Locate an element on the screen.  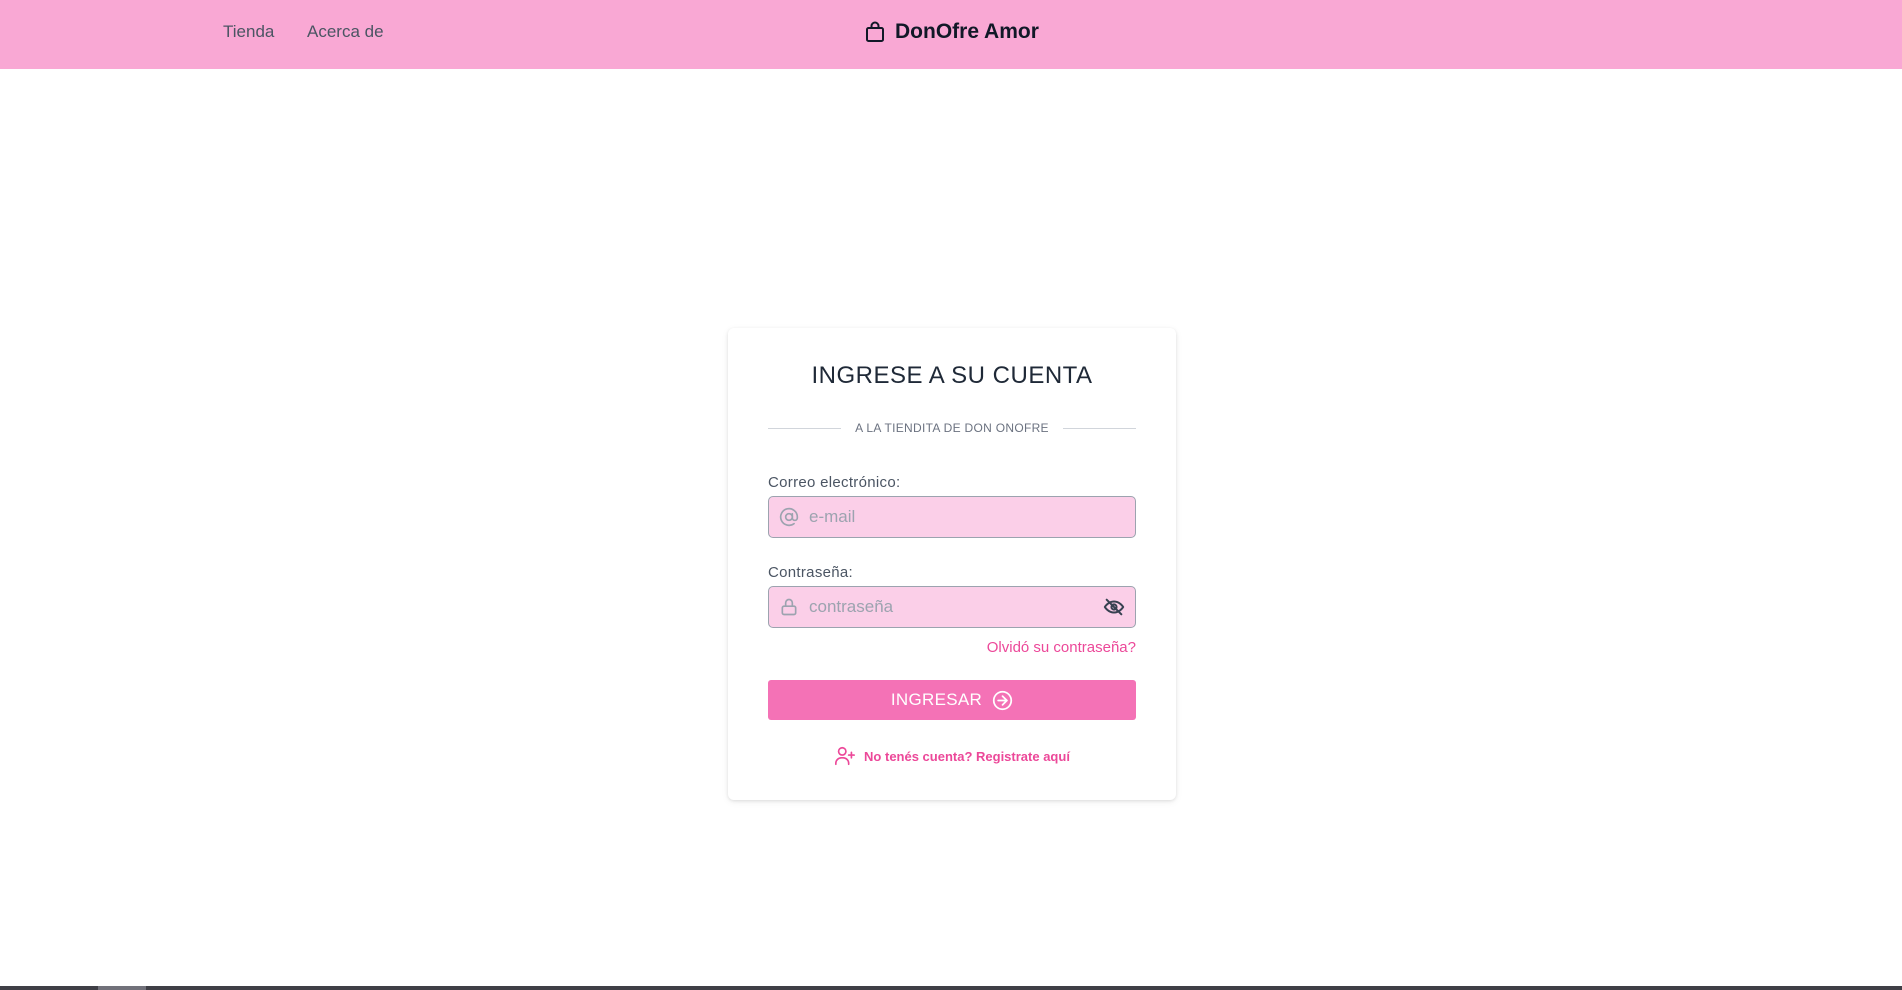
password-label: Contraseña: is located at coordinates (811, 572).